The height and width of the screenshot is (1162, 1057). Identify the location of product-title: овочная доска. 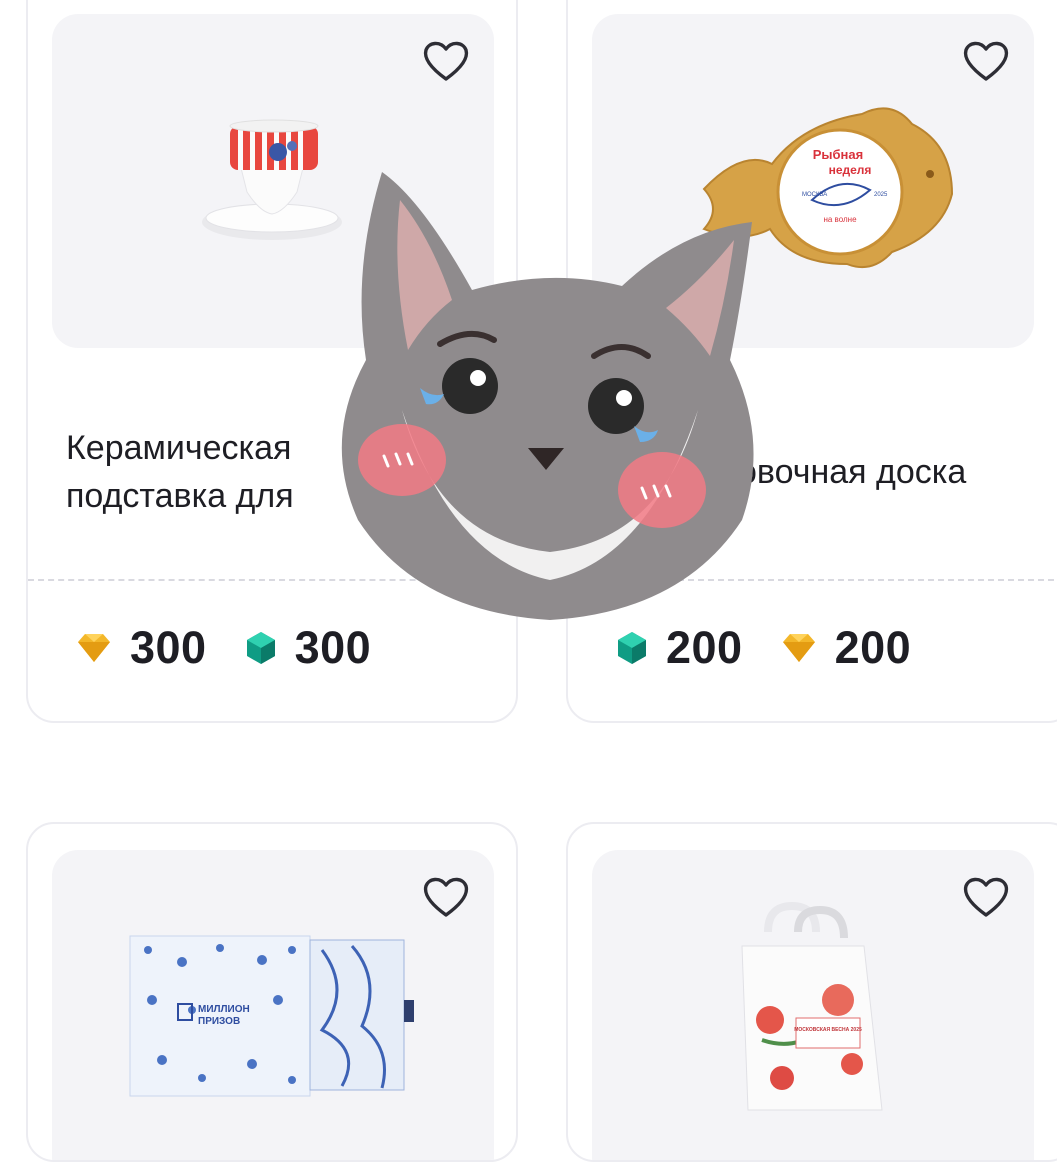
(897, 472).